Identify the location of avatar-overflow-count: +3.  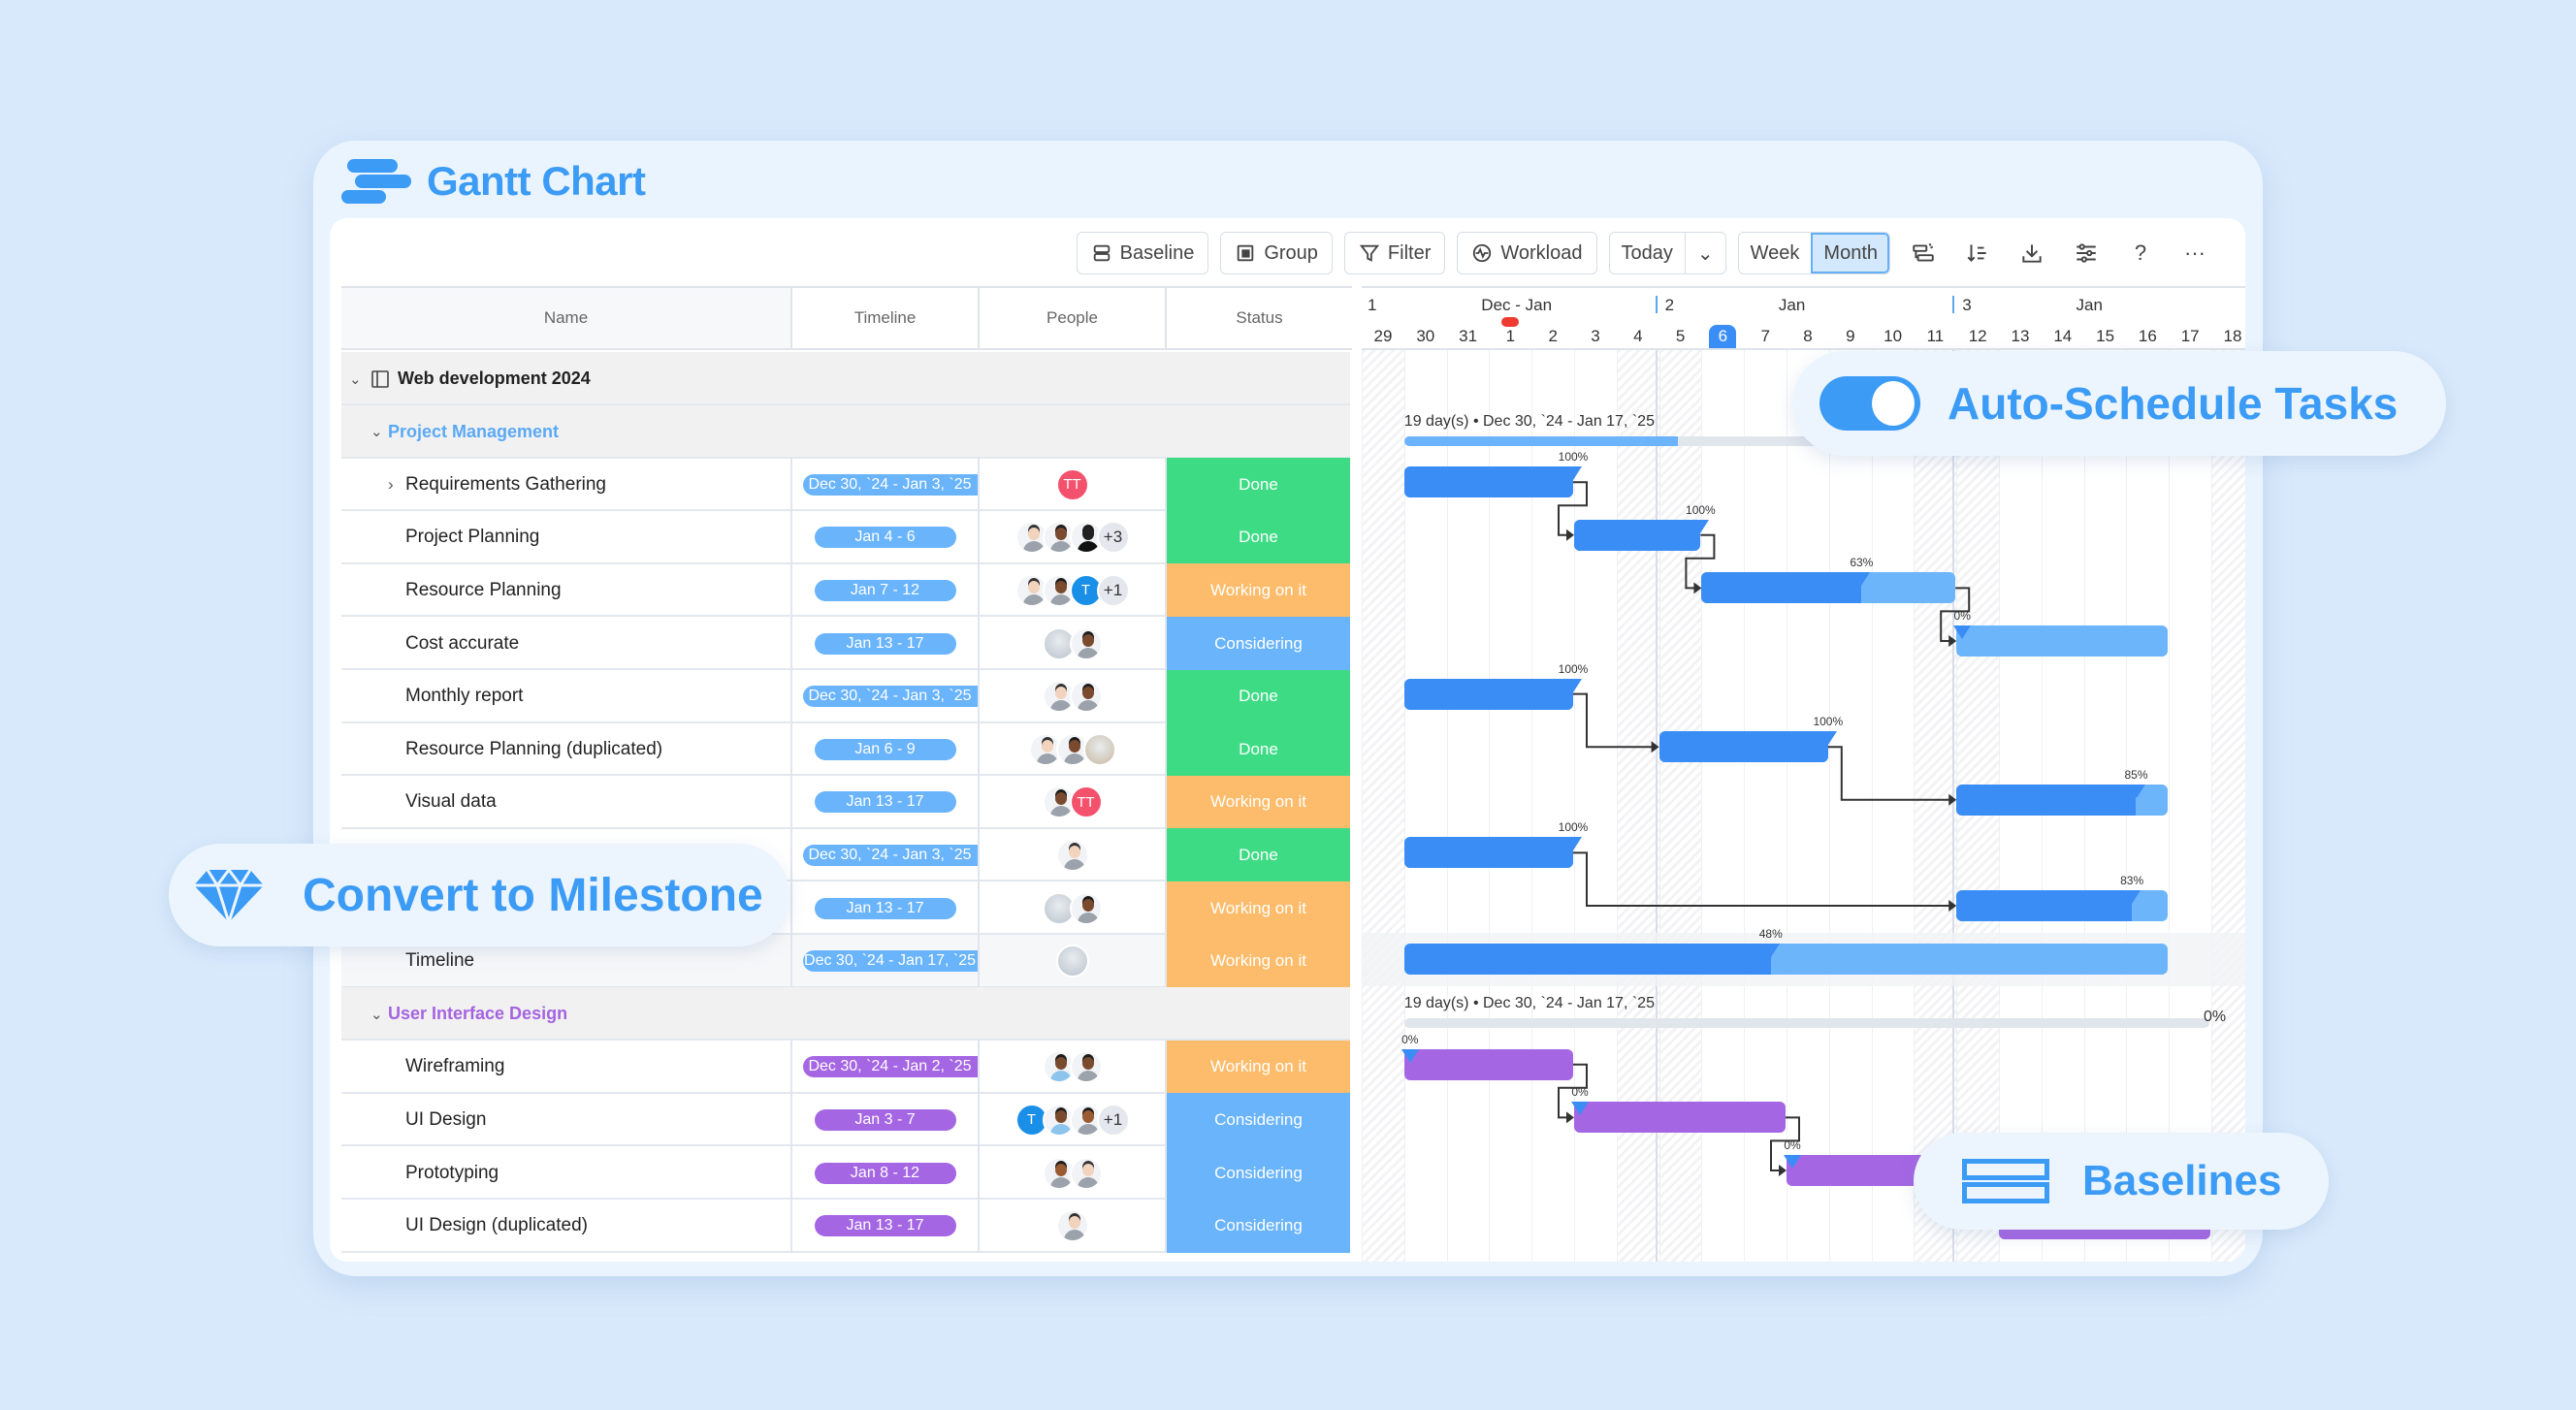
(1113, 538).